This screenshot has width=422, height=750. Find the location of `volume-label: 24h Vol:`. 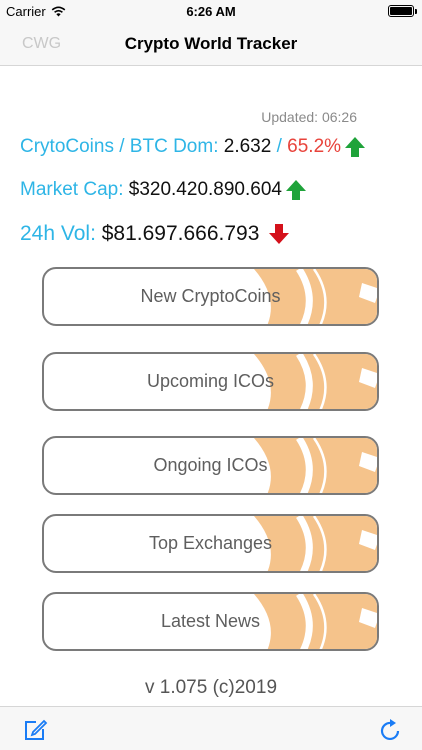

volume-label: 24h Vol: is located at coordinates (58, 233).